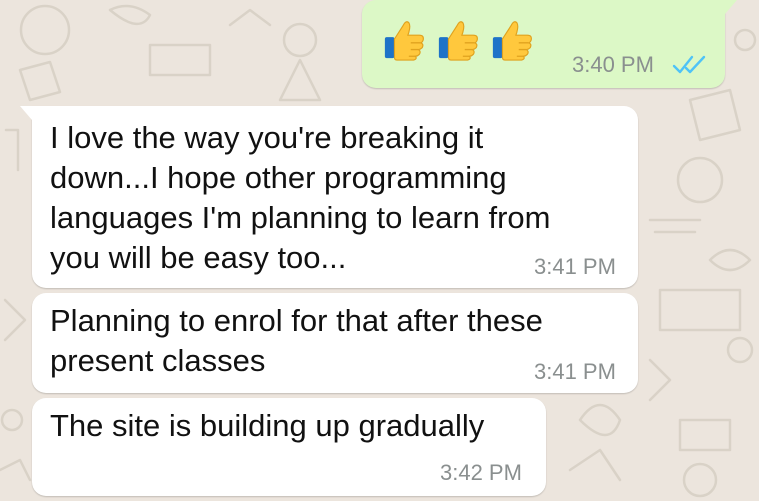 This screenshot has height=501, width=759. Describe the element at coordinates (481, 472) in the screenshot. I see `message-timestamp: 3:42 PM` at that location.